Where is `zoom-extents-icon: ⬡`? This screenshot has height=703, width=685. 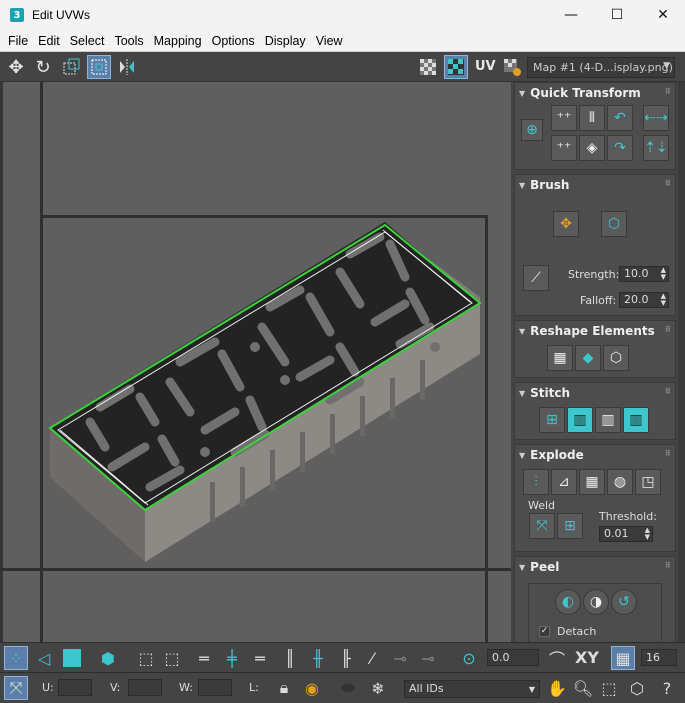
zoom-extents-icon: ⬡ is located at coordinates (637, 688).